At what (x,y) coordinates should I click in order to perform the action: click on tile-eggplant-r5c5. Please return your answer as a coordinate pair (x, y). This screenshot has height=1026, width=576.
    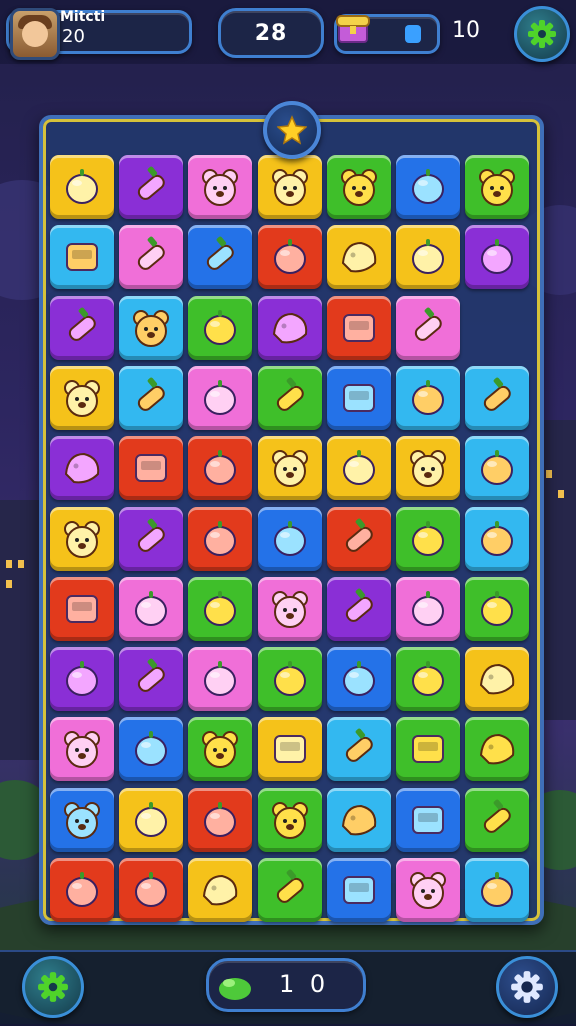
    Looking at the image, I should click on (428, 538).